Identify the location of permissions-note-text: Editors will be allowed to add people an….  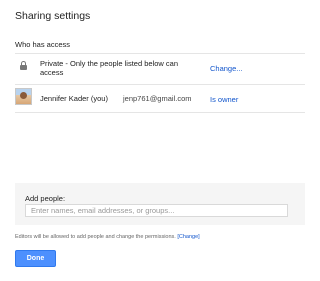
(95, 237).